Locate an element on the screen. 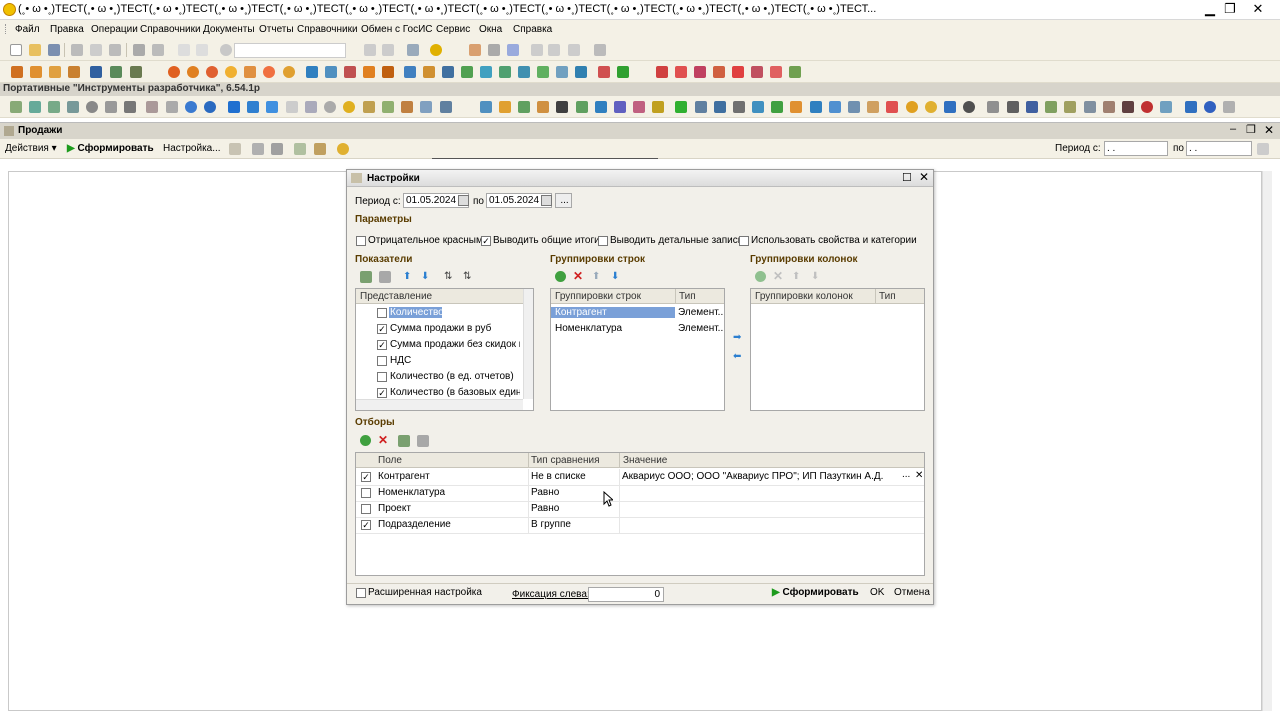  fix-left-input: 0 is located at coordinates (626, 594).